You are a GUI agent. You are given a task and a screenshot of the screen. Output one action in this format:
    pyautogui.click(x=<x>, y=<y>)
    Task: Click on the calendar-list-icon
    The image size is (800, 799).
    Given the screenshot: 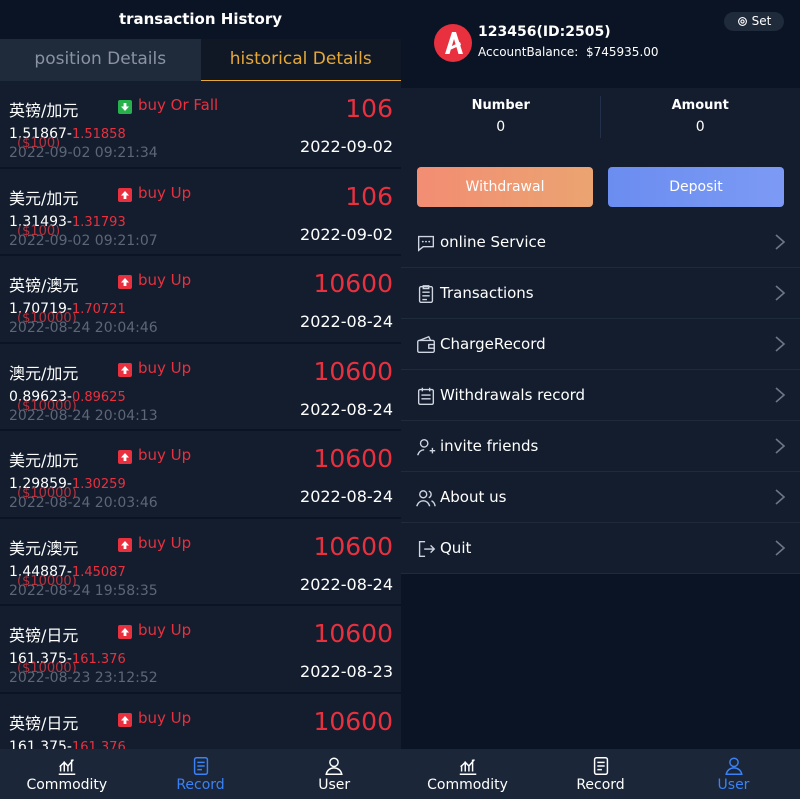 What is the action you would take?
    pyautogui.click(x=426, y=396)
    